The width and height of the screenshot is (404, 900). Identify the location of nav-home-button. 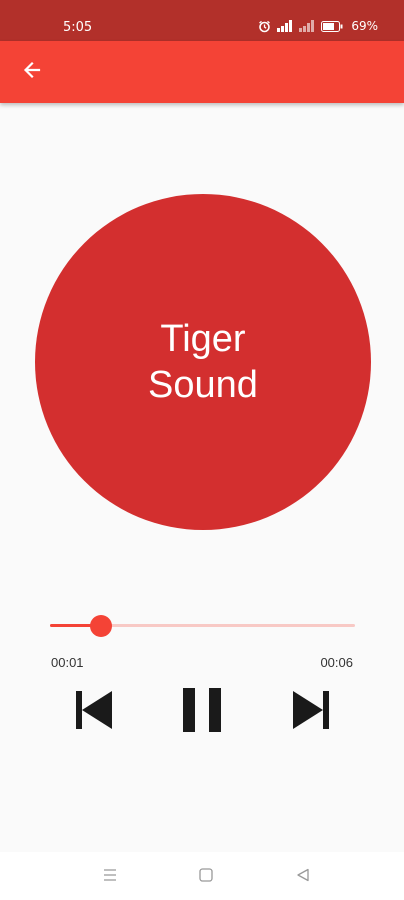
(206, 877).